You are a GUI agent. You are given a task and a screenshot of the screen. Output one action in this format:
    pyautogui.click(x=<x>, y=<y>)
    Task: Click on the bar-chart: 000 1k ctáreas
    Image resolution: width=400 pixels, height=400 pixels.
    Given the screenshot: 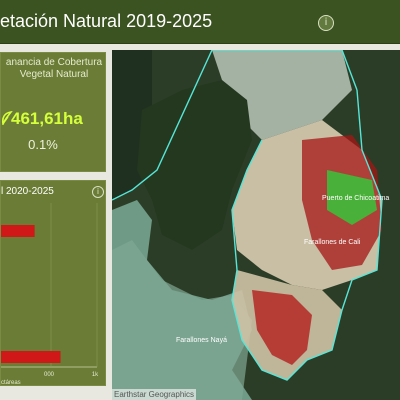 What is the action you would take?
    pyautogui.click(x=50, y=294)
    